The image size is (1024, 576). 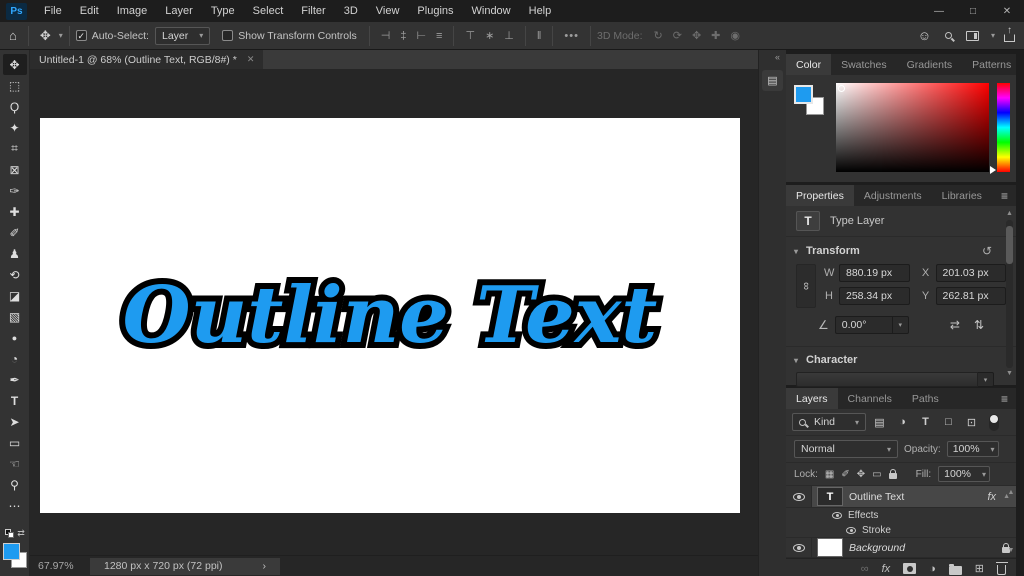 I want to click on auto-select-dropdown: Layer ▾, so click(x=182, y=35).